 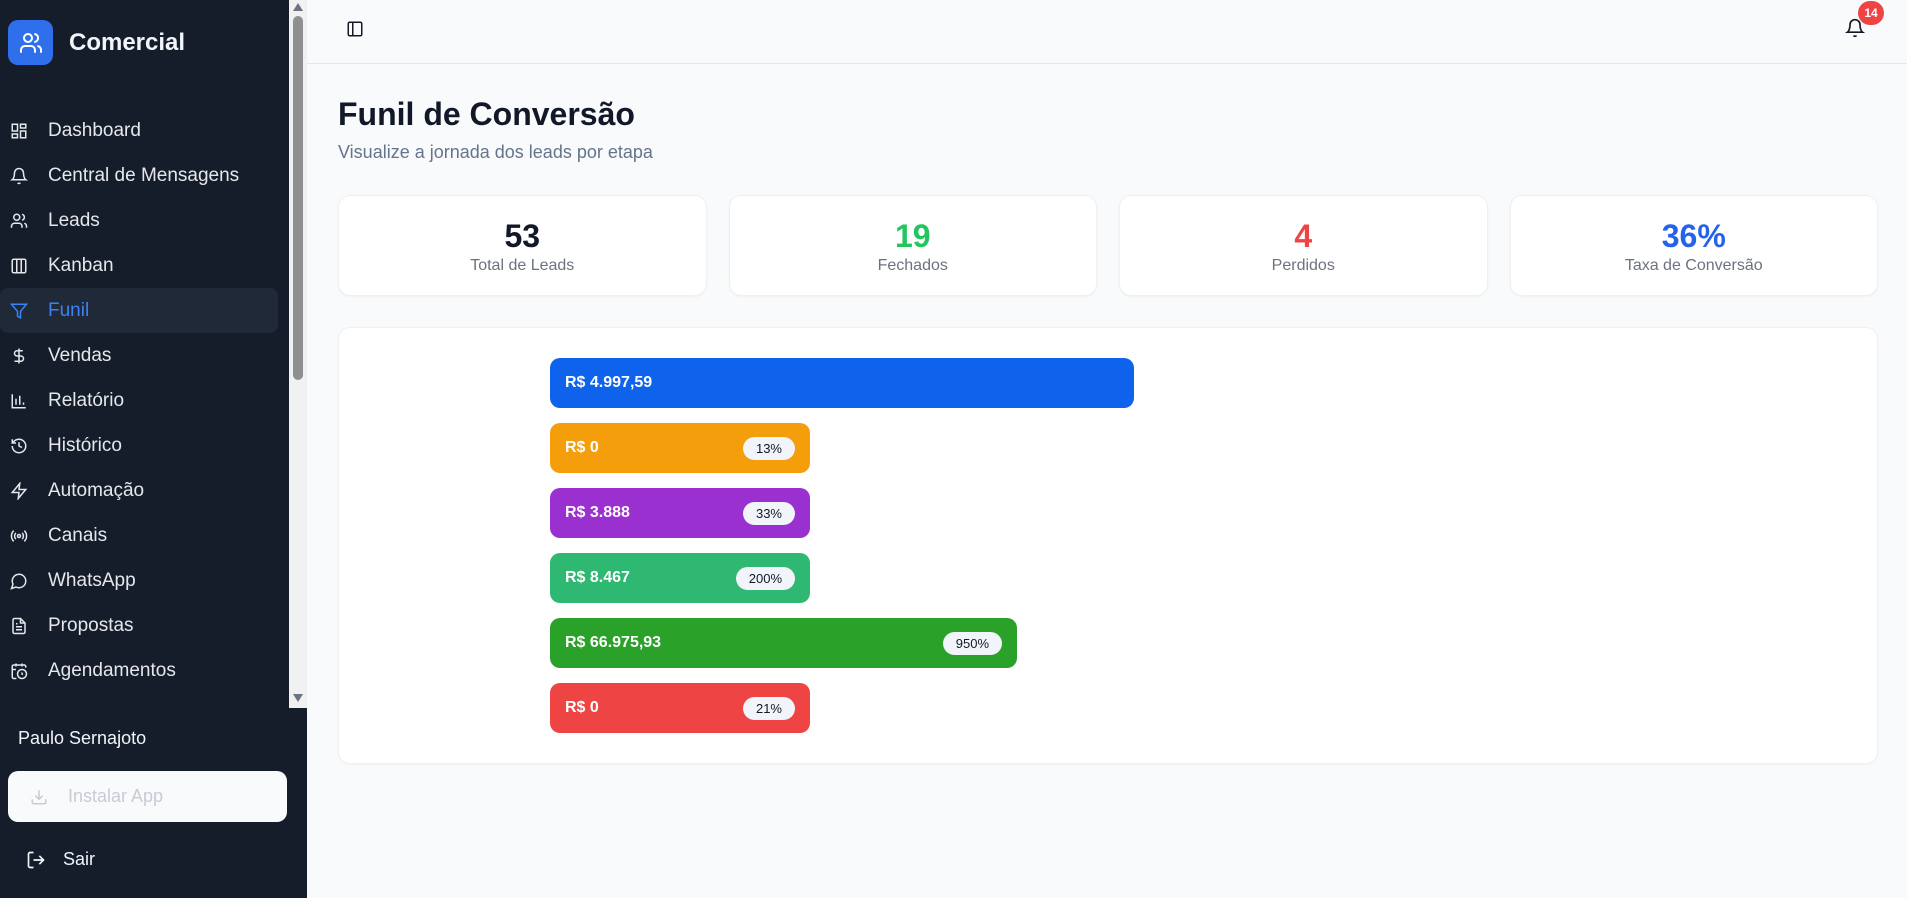 I want to click on bell-icon, so click(x=19, y=176).